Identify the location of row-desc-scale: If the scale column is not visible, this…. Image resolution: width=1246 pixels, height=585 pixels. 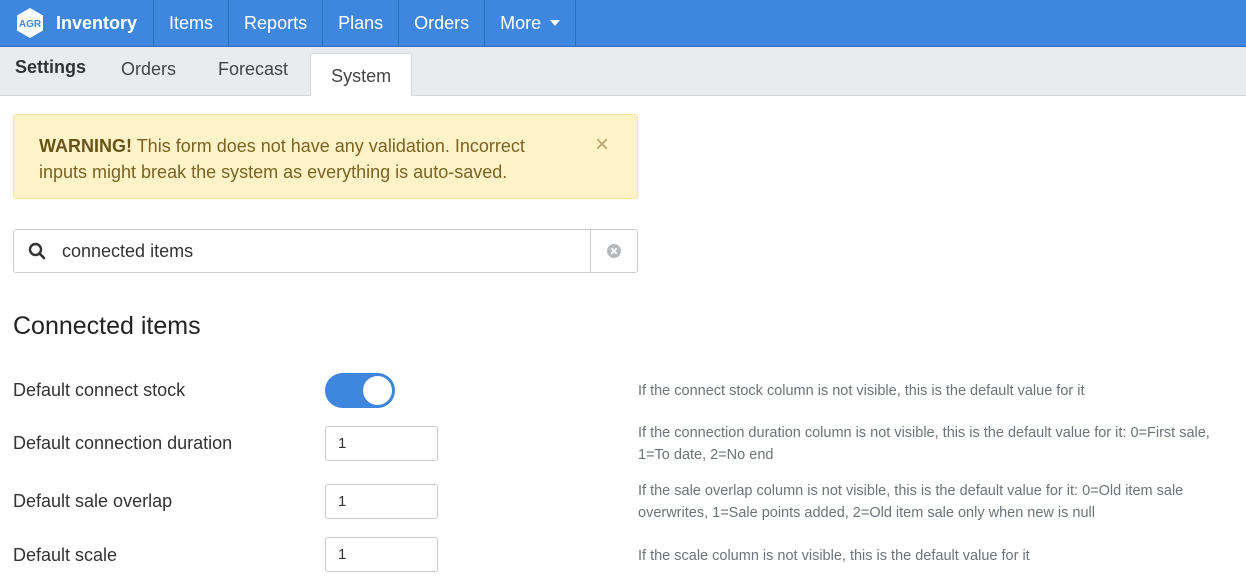
(834, 556).